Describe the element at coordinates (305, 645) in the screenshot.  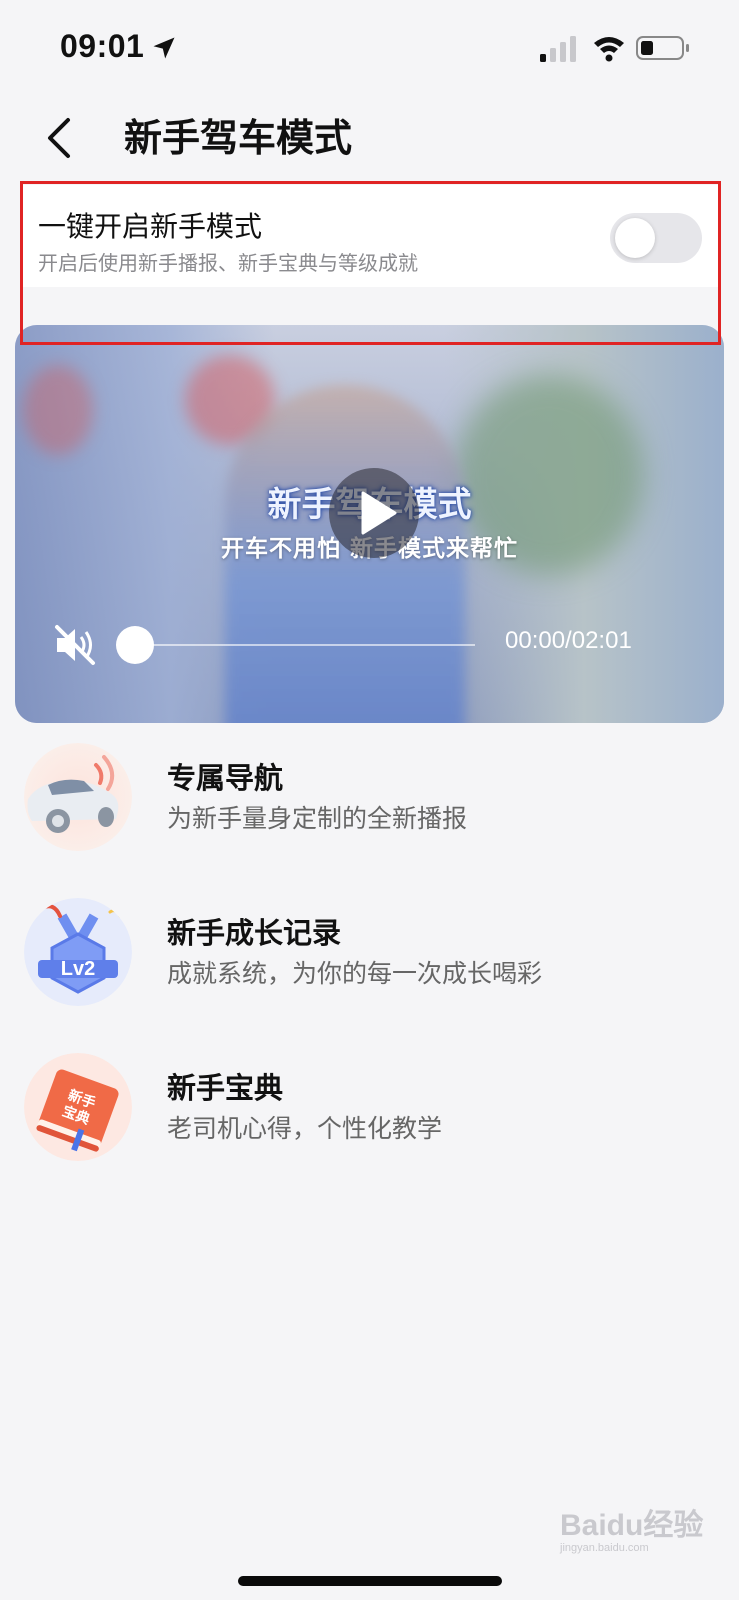
I see `video-progress-bar` at that location.